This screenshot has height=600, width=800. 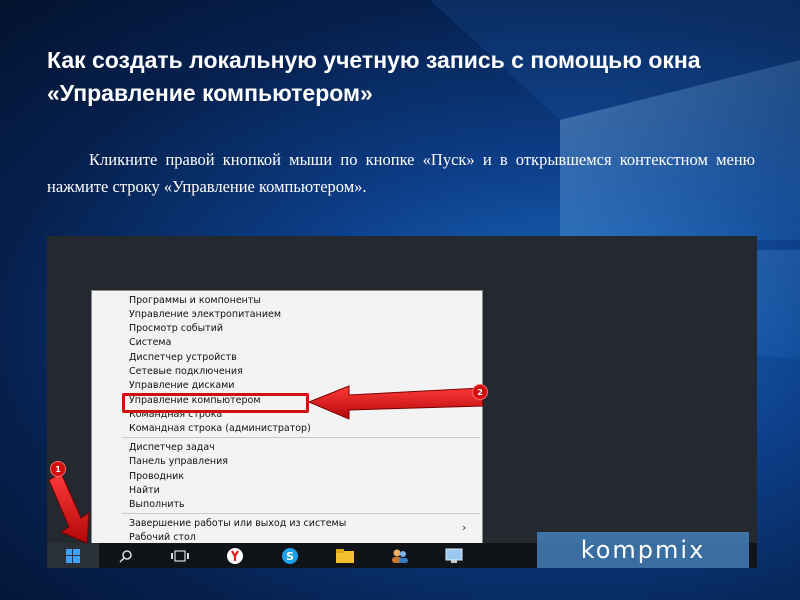 What do you see at coordinates (172, 448) in the screenshot?
I see `menu-item-task-manager: Диспетчер задач` at bounding box center [172, 448].